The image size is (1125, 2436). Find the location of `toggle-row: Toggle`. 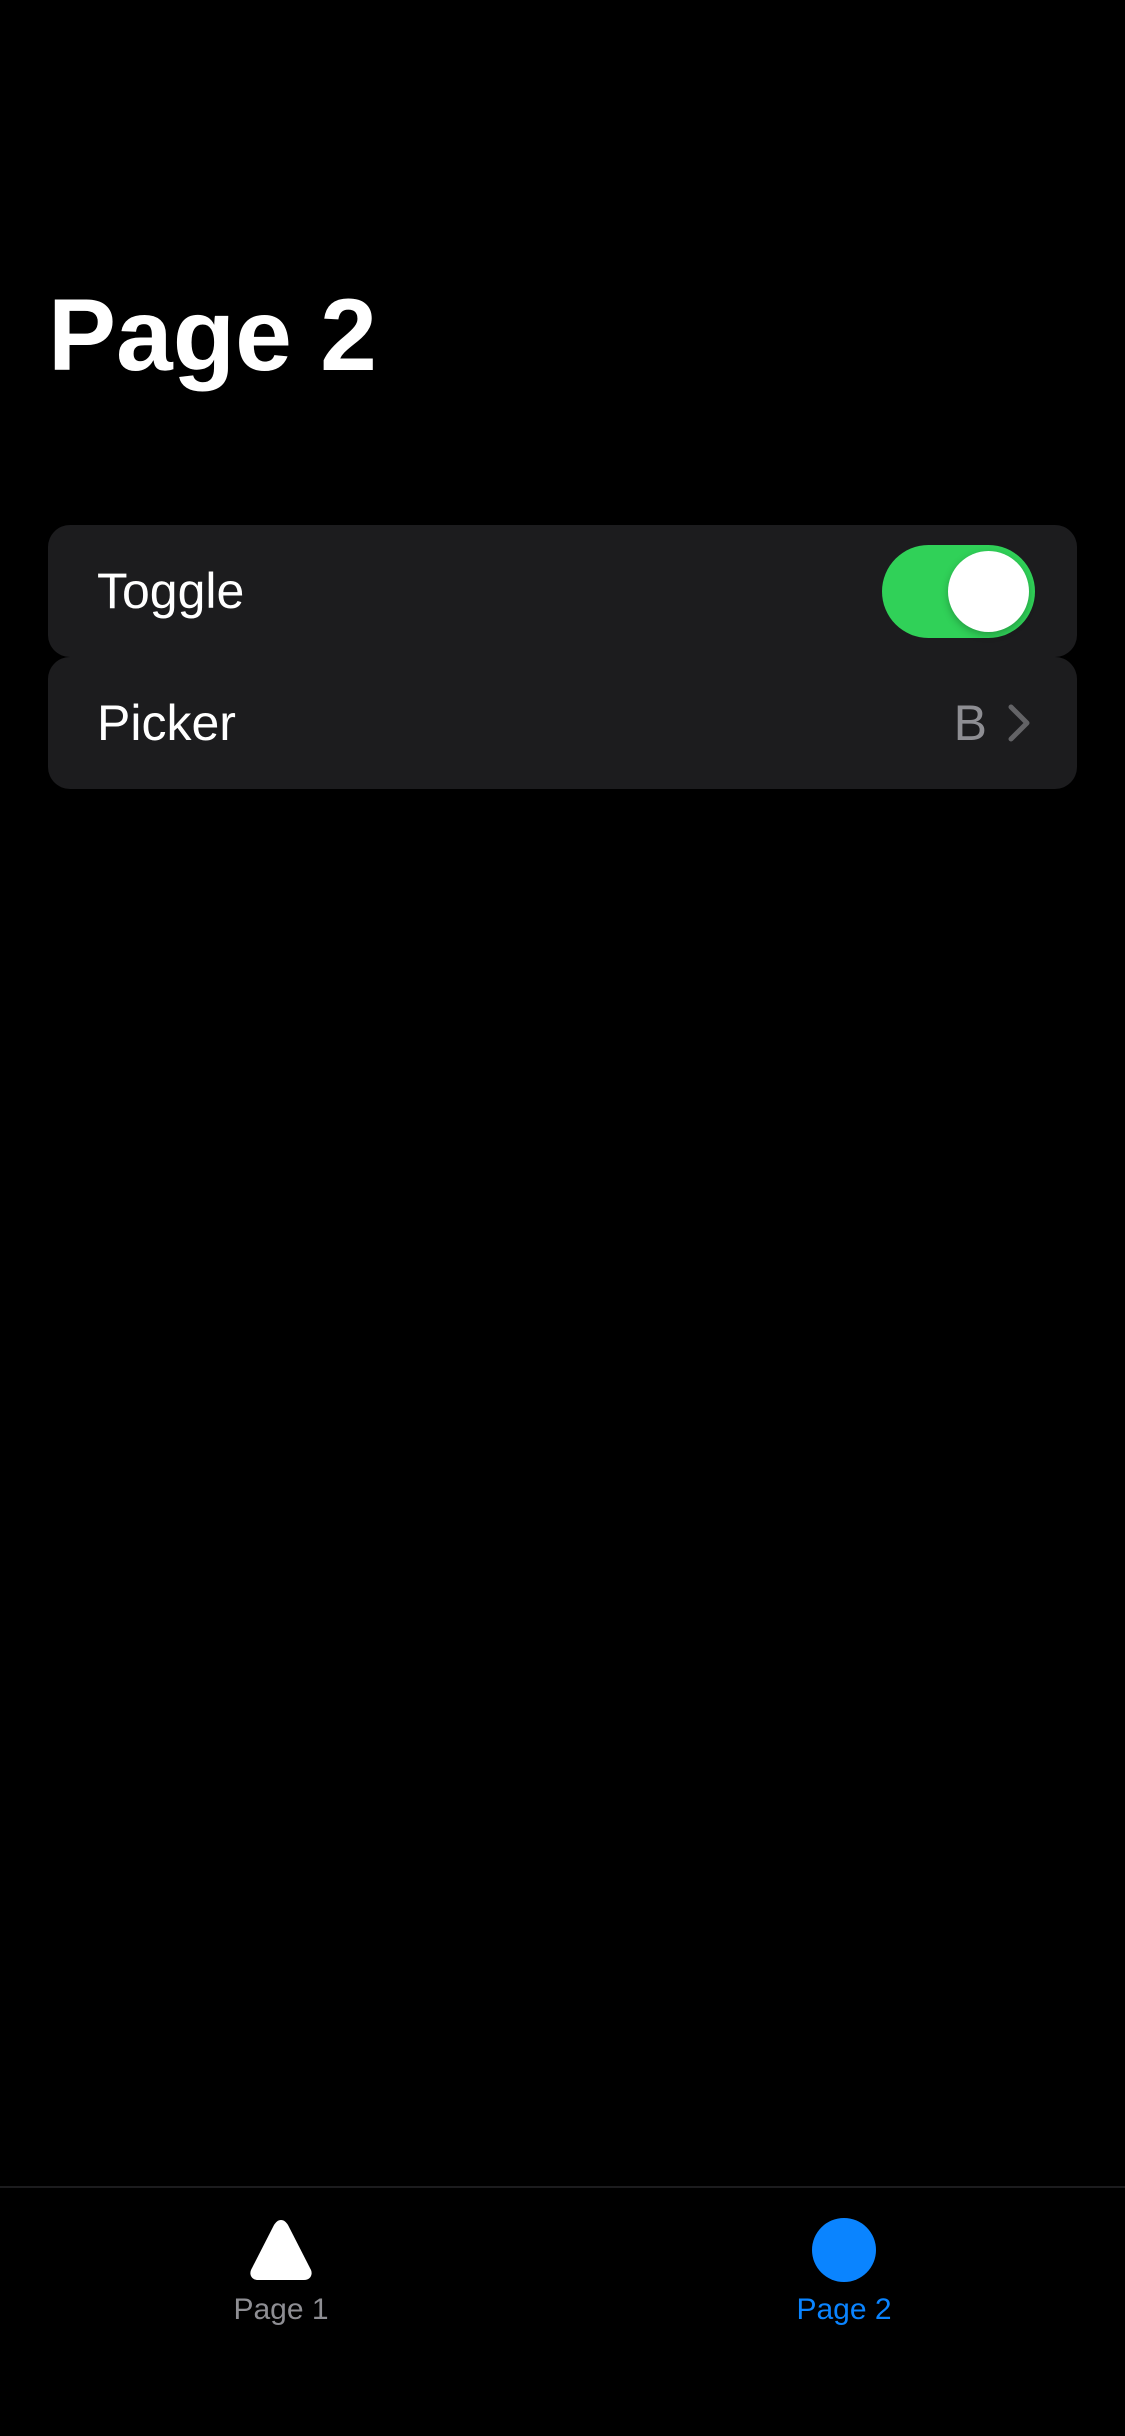

toggle-row: Toggle is located at coordinates (562, 591).